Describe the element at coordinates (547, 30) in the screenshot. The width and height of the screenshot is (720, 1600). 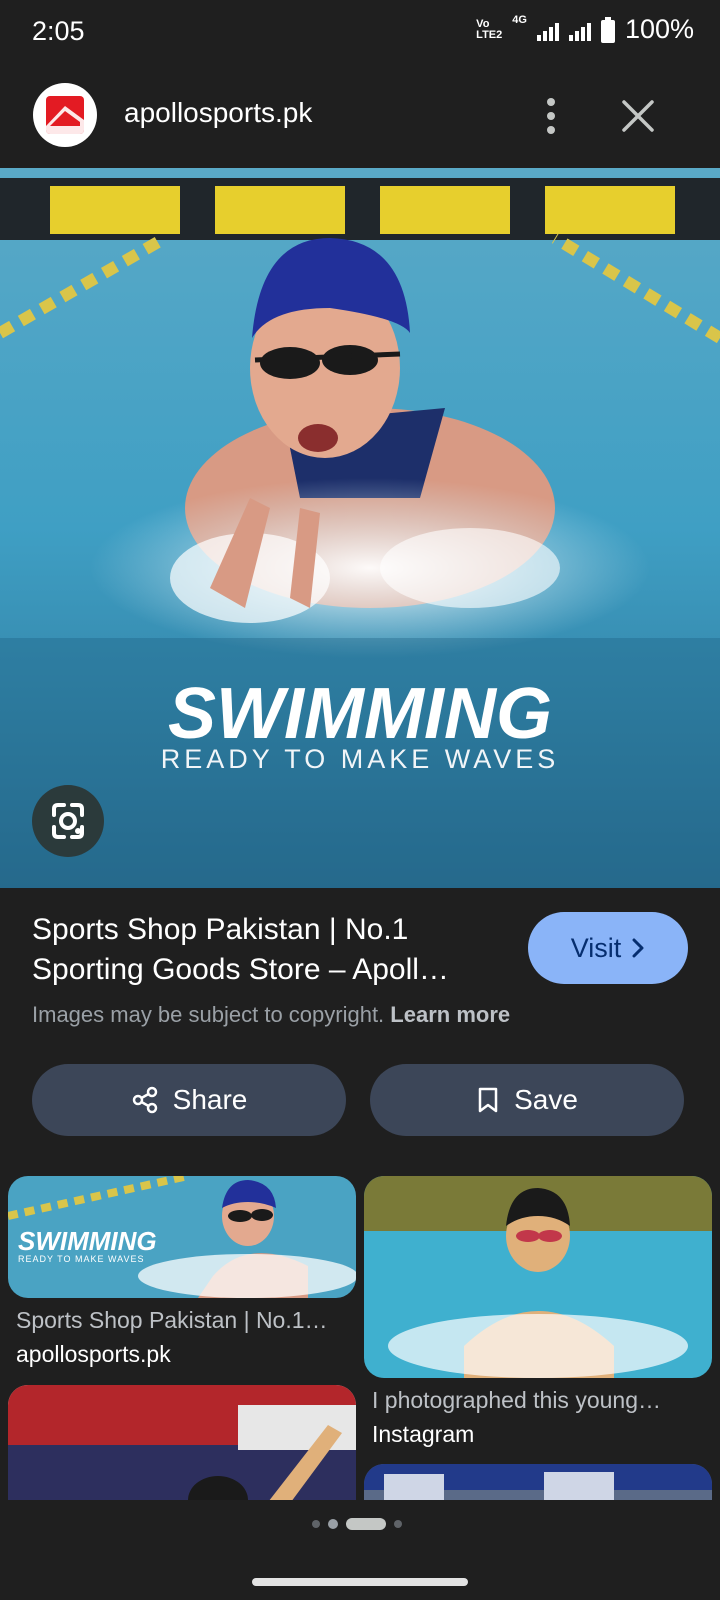
I see `signal-icon` at that location.